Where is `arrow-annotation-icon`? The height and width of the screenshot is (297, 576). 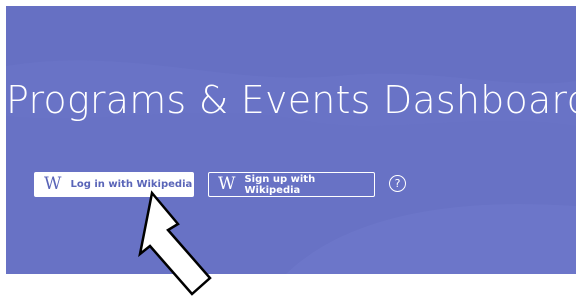
arrow-annotation-icon is located at coordinates (175, 243).